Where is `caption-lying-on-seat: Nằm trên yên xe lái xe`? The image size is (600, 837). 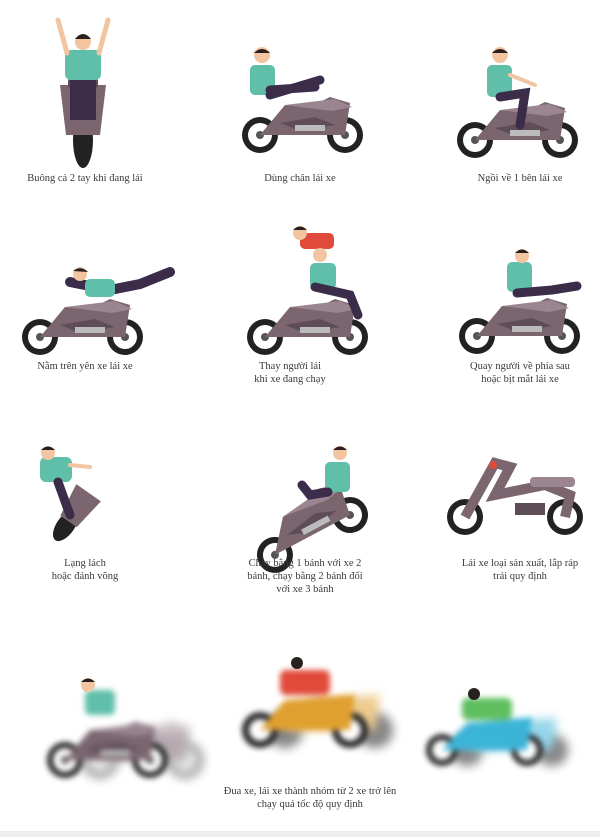
caption-lying-on-seat: Nằm trên yên xe lái xe is located at coordinates (85, 366).